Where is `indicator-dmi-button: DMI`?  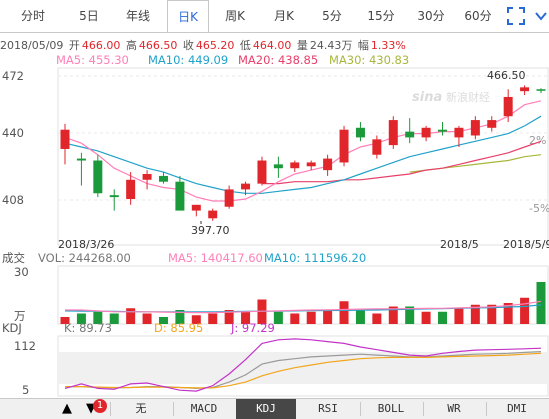 indicator-dmi-button: DMI is located at coordinates (517, 409).